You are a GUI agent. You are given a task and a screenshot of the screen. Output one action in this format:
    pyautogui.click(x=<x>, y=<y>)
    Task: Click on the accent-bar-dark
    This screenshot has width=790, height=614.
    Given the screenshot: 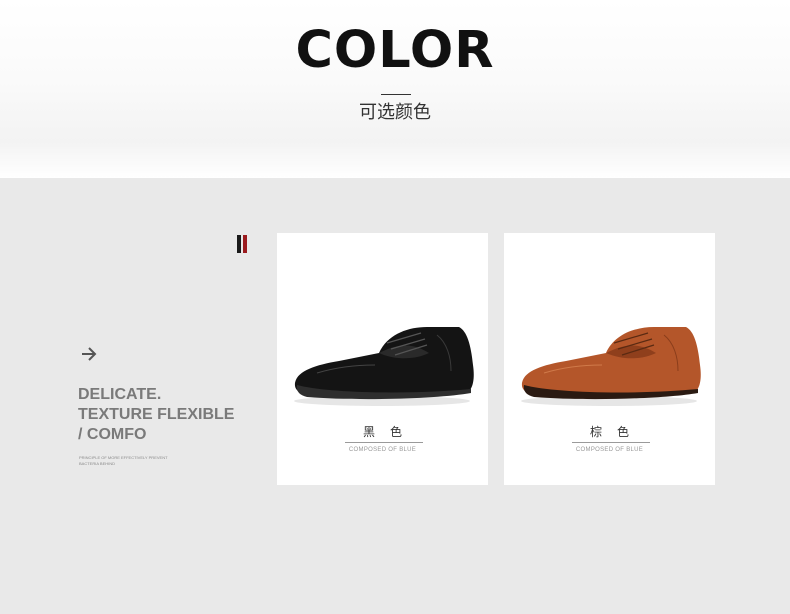 What is the action you would take?
    pyautogui.click(x=239, y=244)
    